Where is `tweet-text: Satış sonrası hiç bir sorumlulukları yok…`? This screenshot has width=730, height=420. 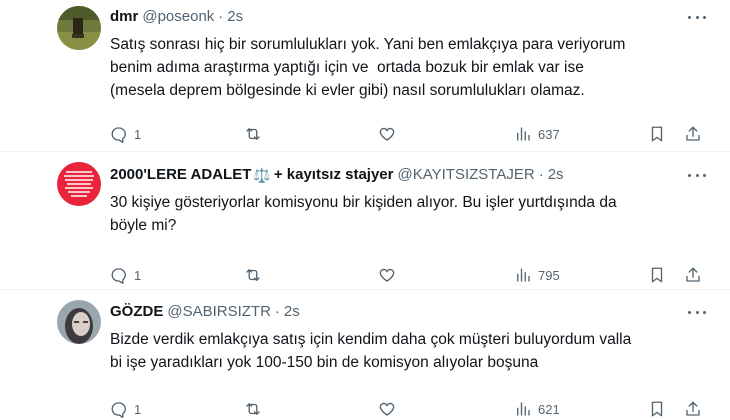 tweet-text: Satış sonrası hiç bir sorumlulukları yok… is located at coordinates (368, 67).